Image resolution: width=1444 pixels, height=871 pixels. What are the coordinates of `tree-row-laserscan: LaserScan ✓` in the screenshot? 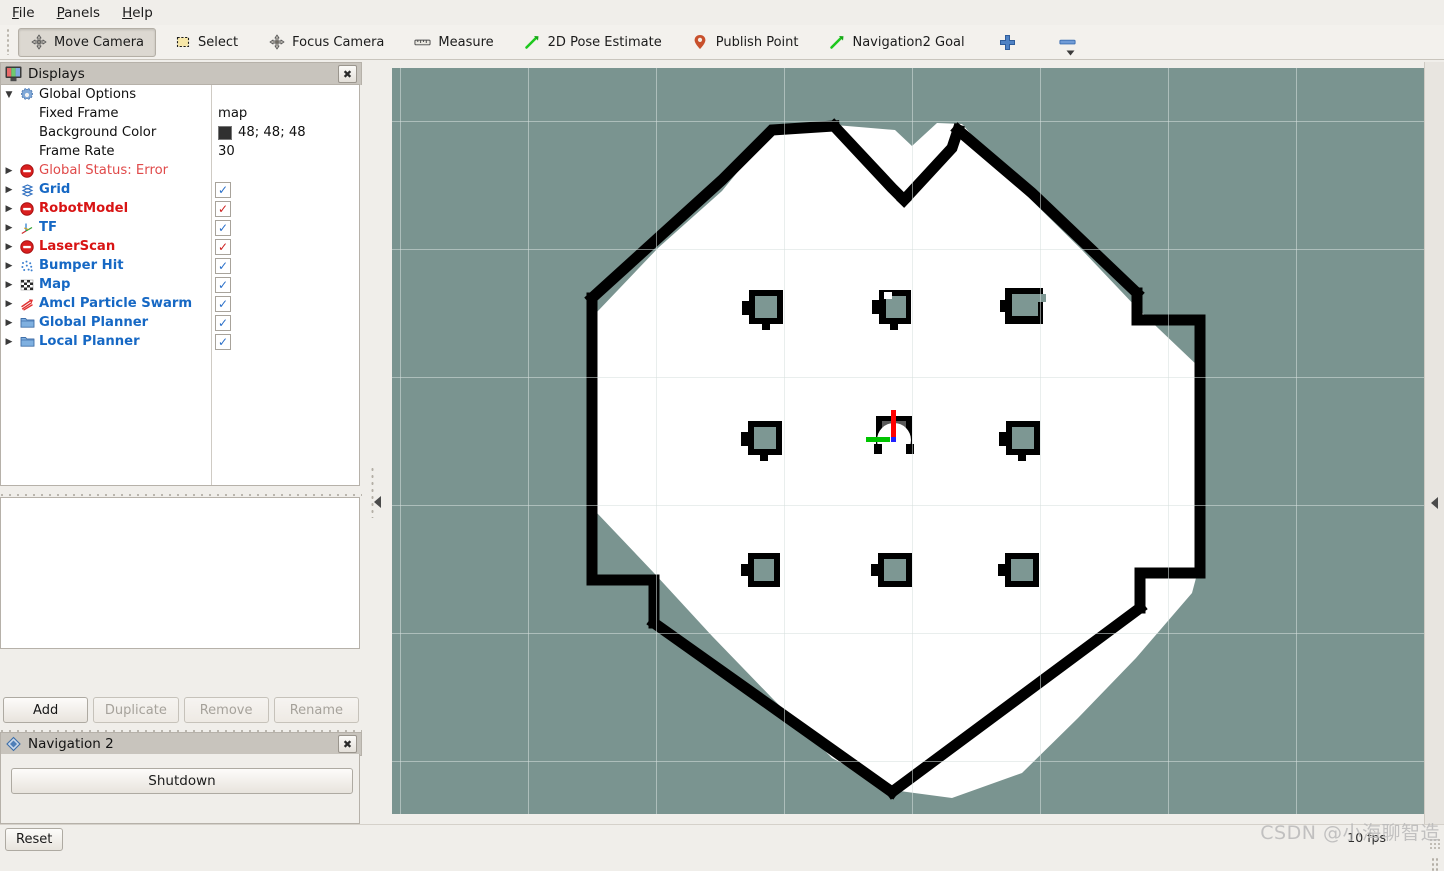 It's located at (180, 246).